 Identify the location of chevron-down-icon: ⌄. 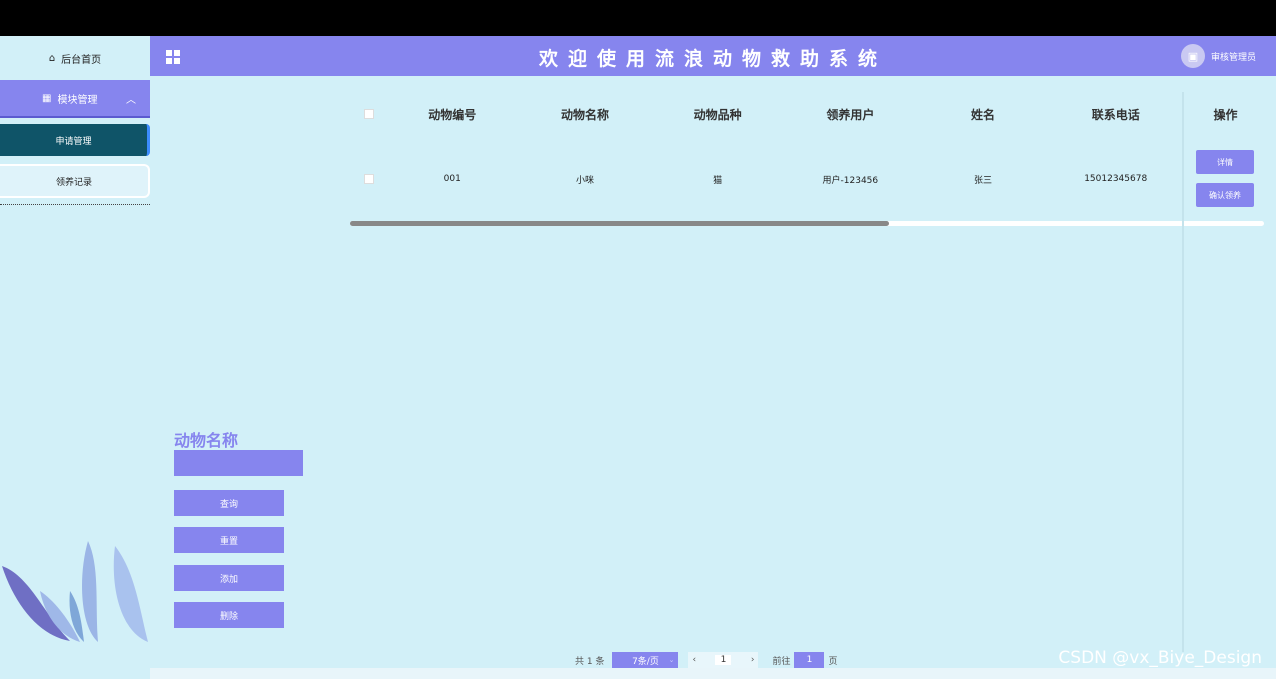
(671, 660).